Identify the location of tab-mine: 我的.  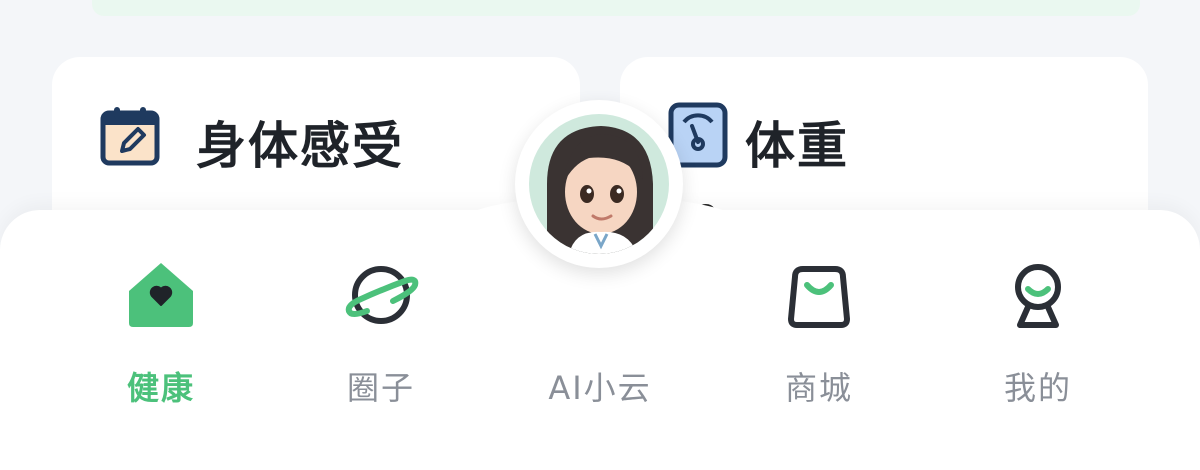
(1038, 332).